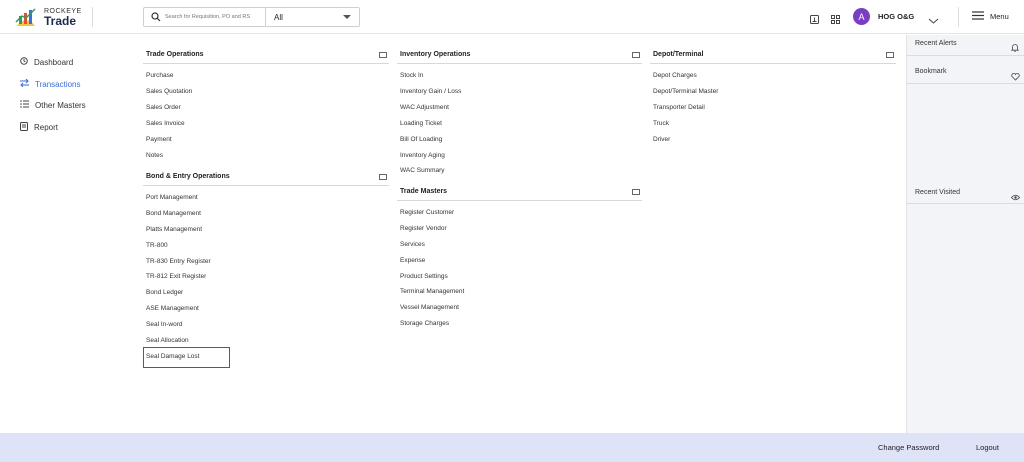 Image resolution: width=1024 pixels, height=462 pixels. I want to click on menu-link-loading-ticket: Loading Ticket, so click(421, 123).